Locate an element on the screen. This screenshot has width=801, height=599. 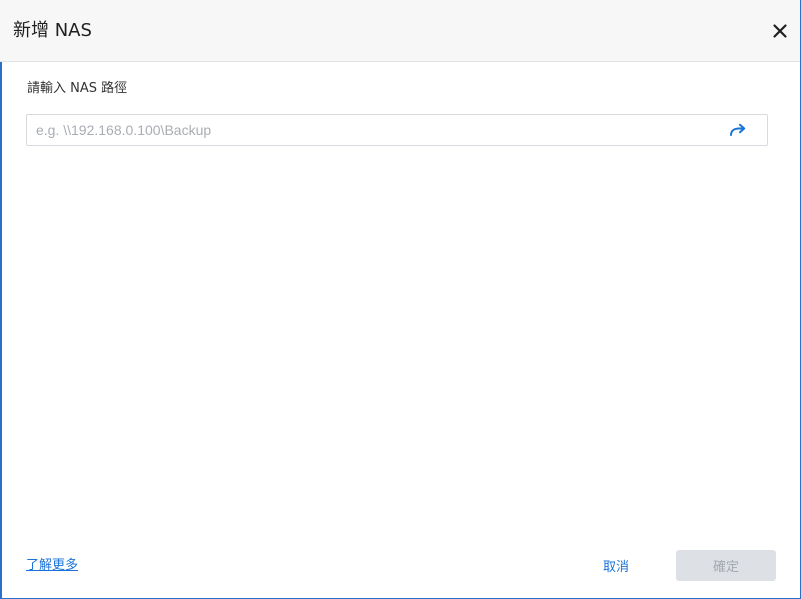
confirm-button: 確定 is located at coordinates (726, 565).